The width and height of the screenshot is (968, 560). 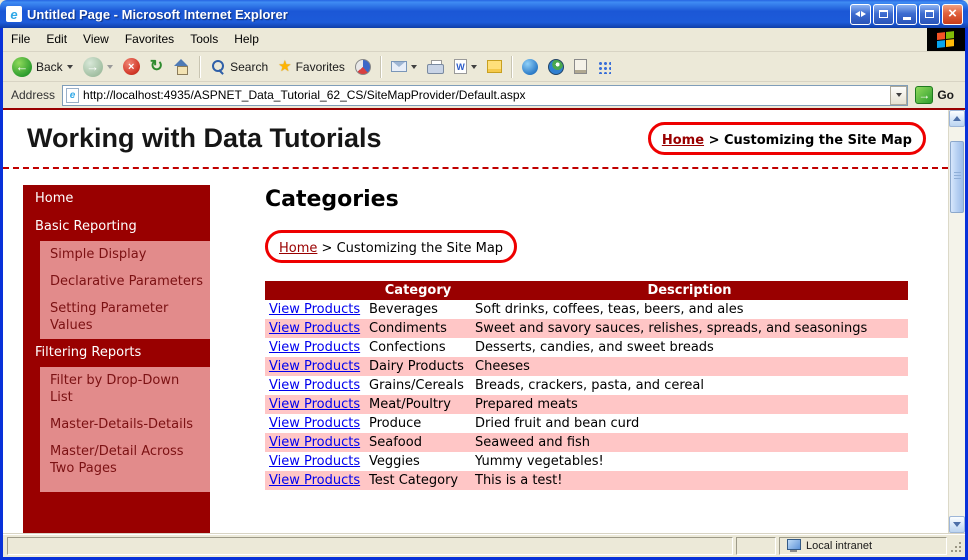 I want to click on print-button, so click(x=435, y=67).